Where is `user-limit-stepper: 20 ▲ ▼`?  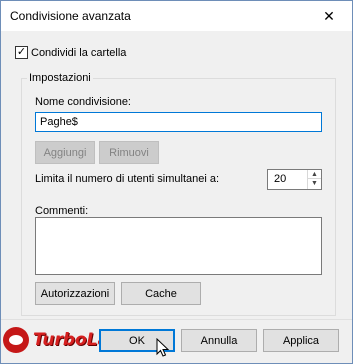 user-limit-stepper: 20 ▲ ▼ is located at coordinates (294, 179).